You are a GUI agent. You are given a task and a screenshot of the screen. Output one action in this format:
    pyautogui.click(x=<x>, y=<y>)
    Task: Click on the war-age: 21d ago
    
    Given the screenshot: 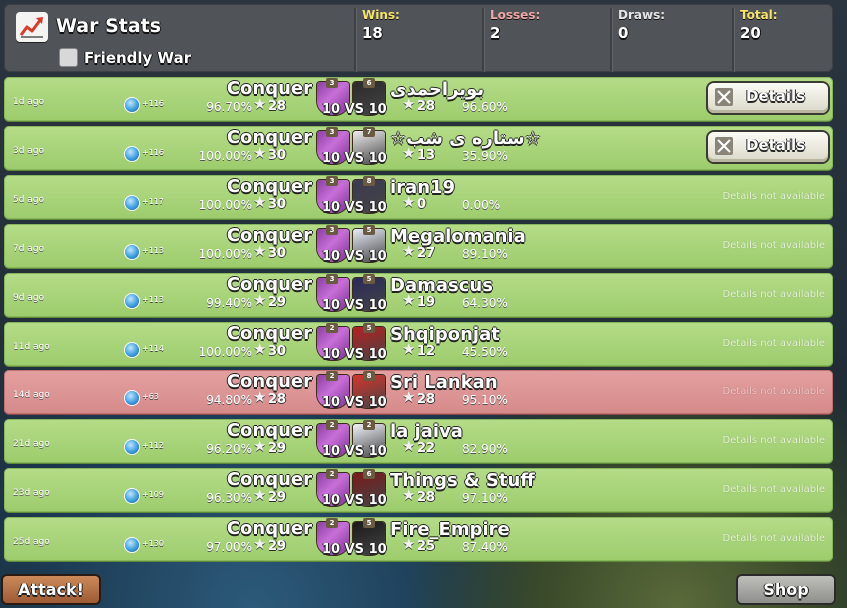 What is the action you would take?
    pyautogui.click(x=31, y=444)
    